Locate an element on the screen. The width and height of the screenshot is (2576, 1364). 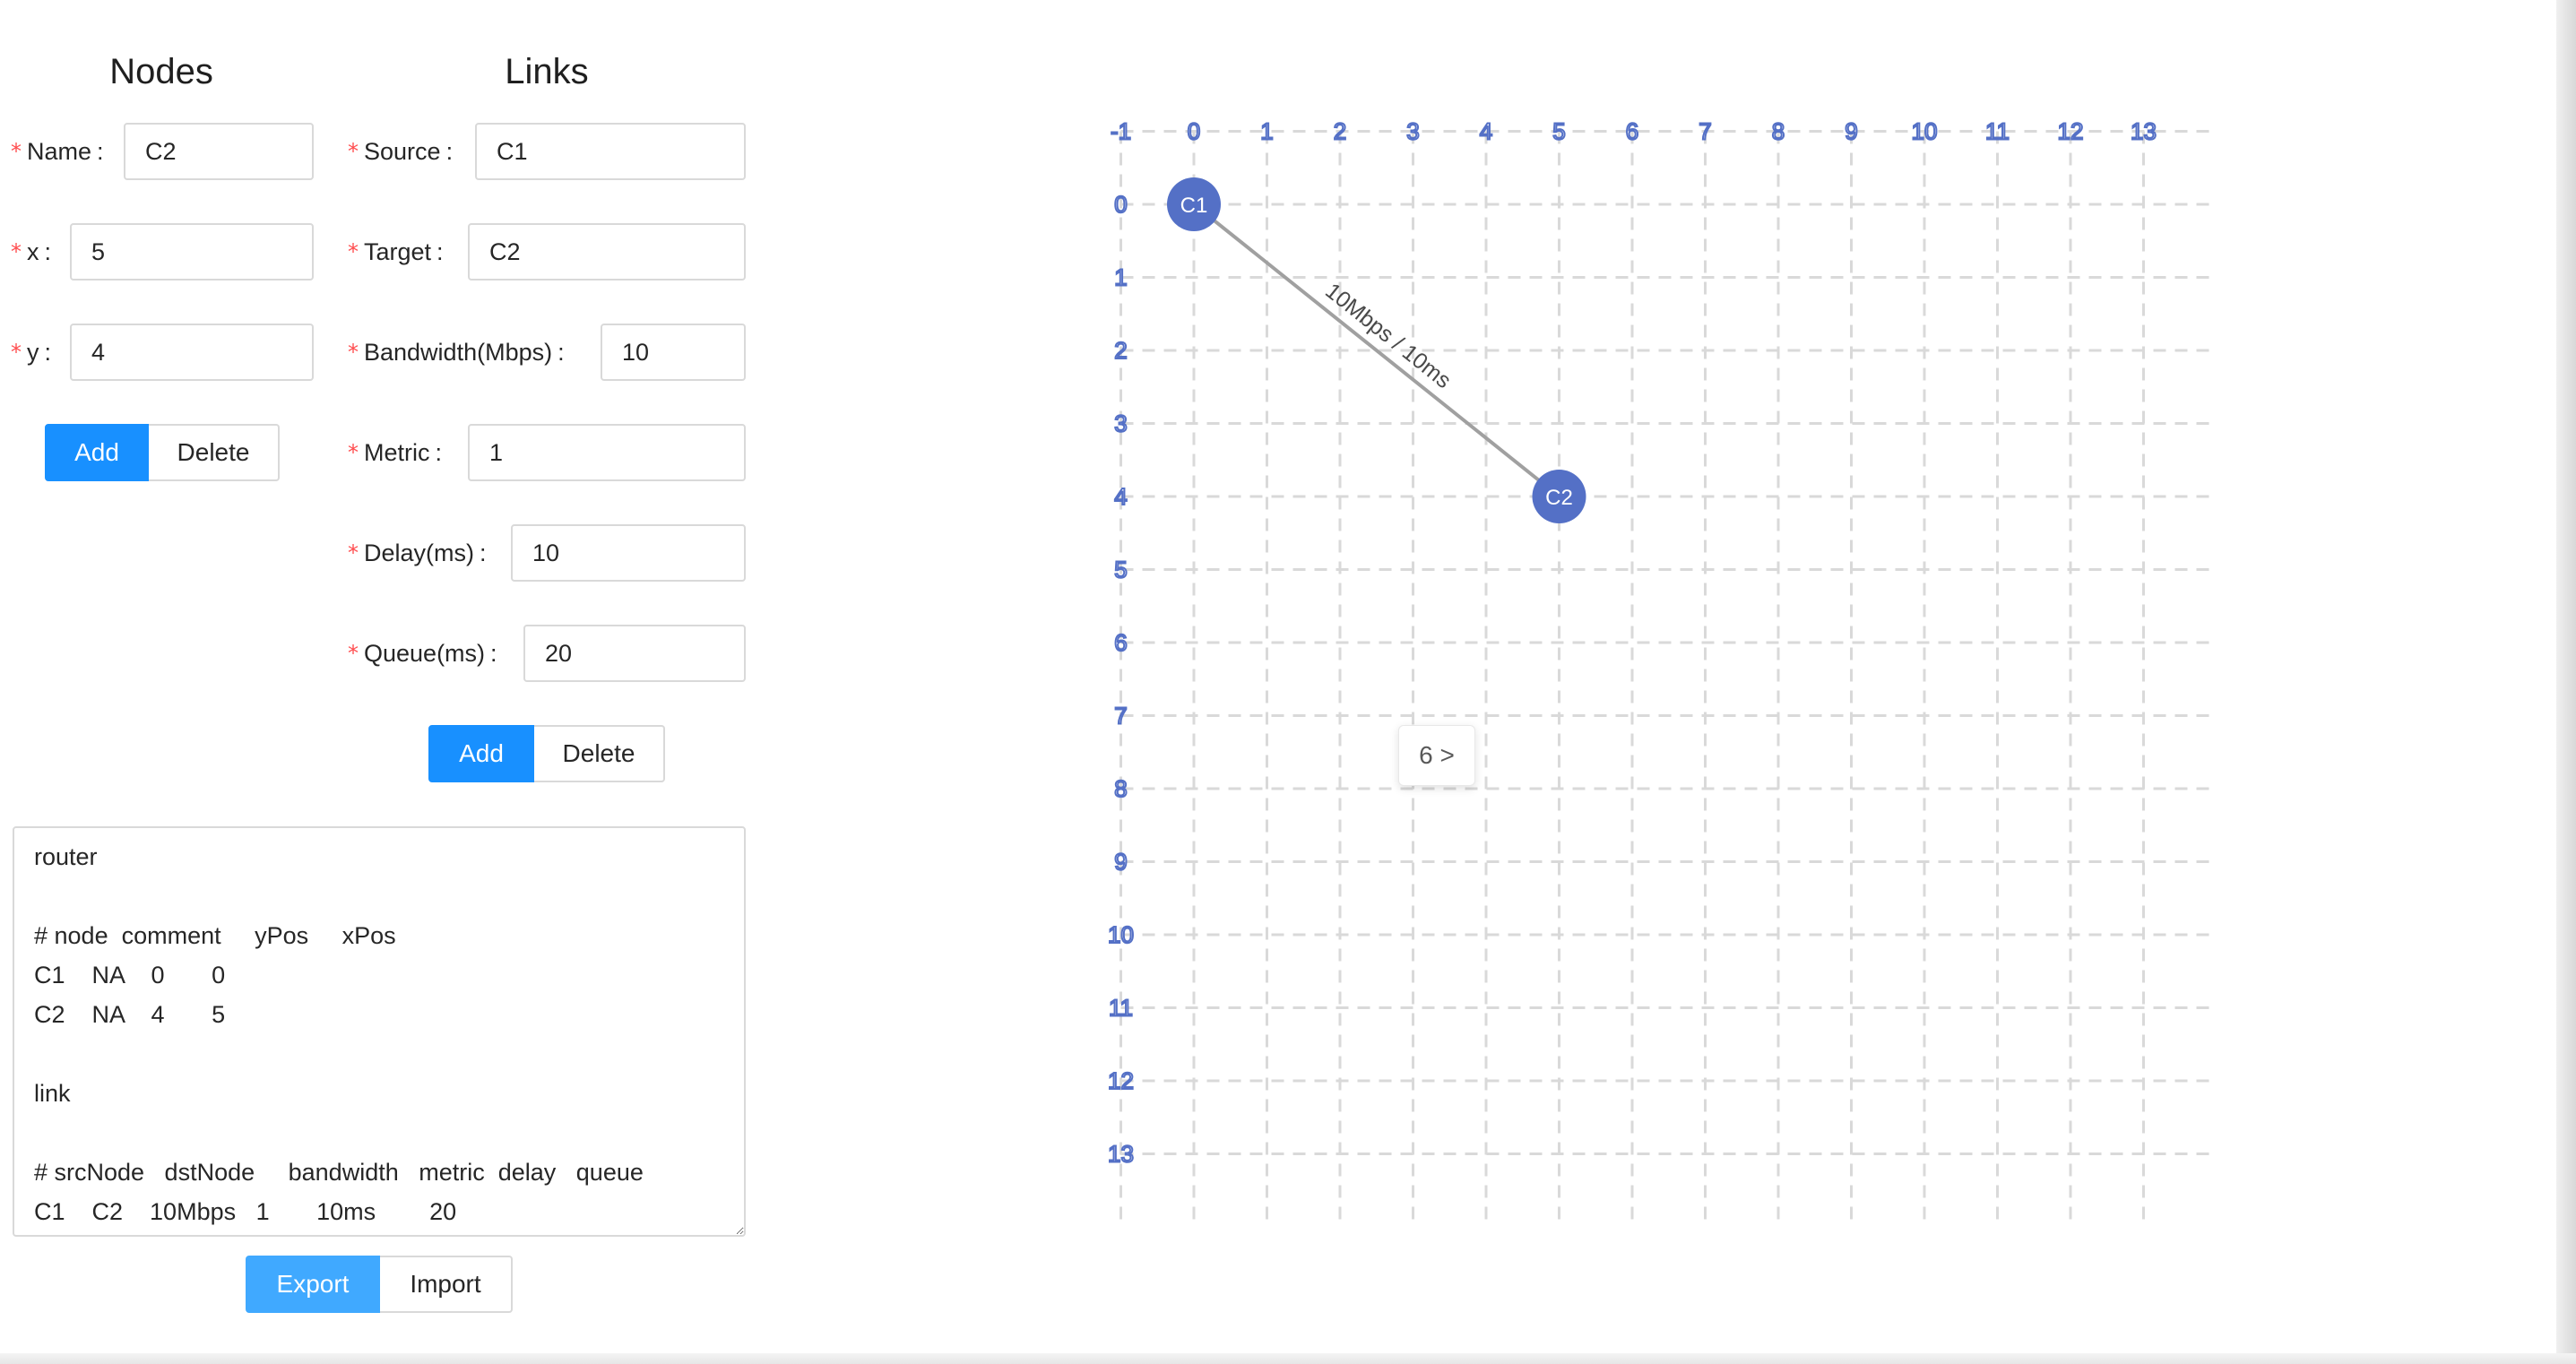
link-queue-label-text: Queue(ms) is located at coordinates (425, 653).